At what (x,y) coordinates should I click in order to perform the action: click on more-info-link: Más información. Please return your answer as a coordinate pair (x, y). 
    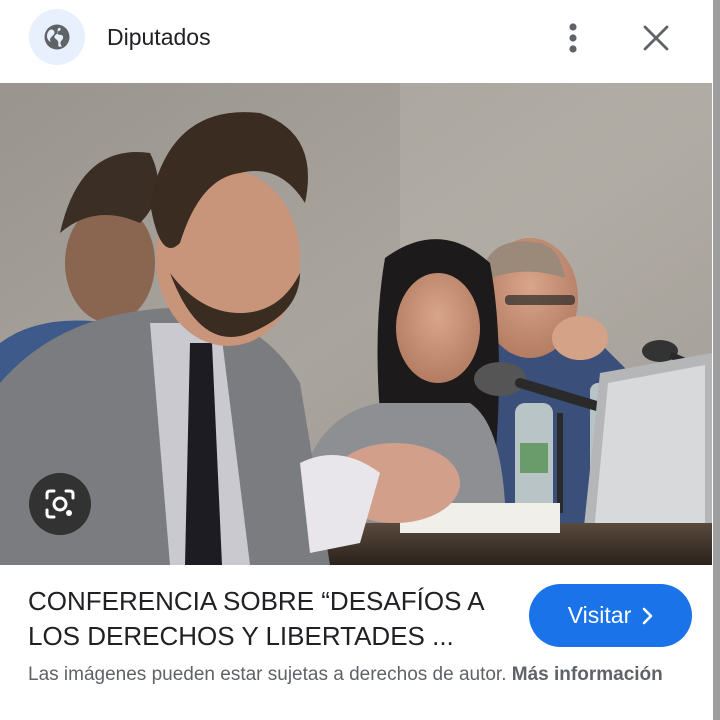
    Looking at the image, I should click on (587, 674).